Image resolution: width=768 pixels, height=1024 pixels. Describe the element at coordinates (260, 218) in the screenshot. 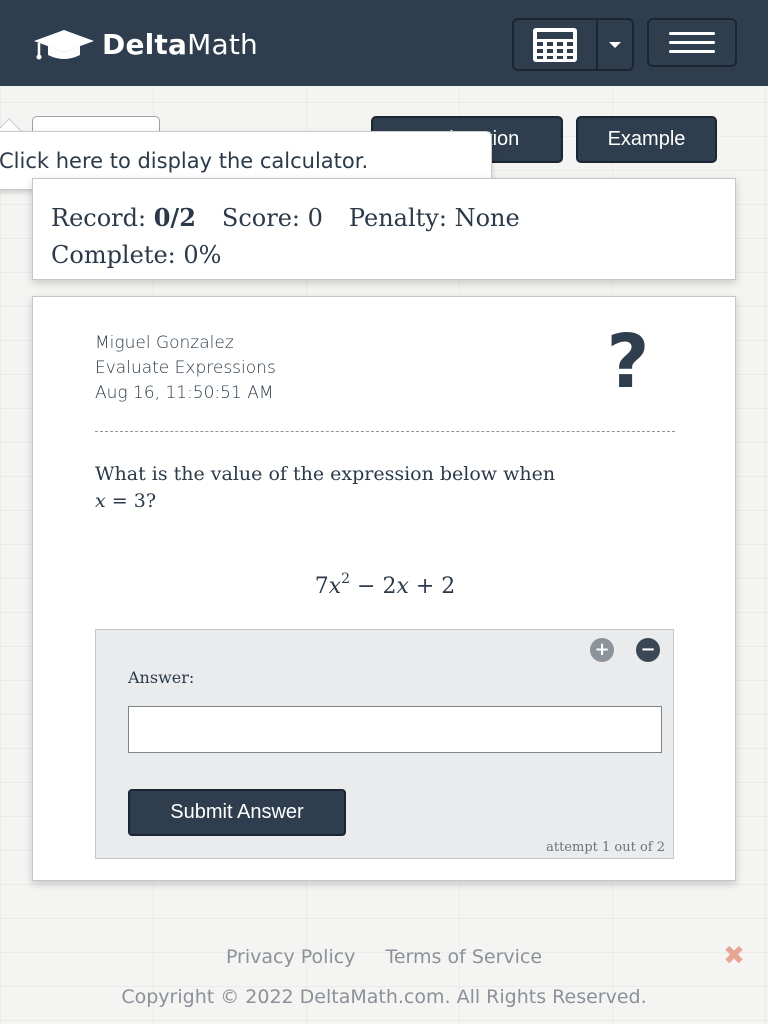

I see `score-label: Score:` at that location.